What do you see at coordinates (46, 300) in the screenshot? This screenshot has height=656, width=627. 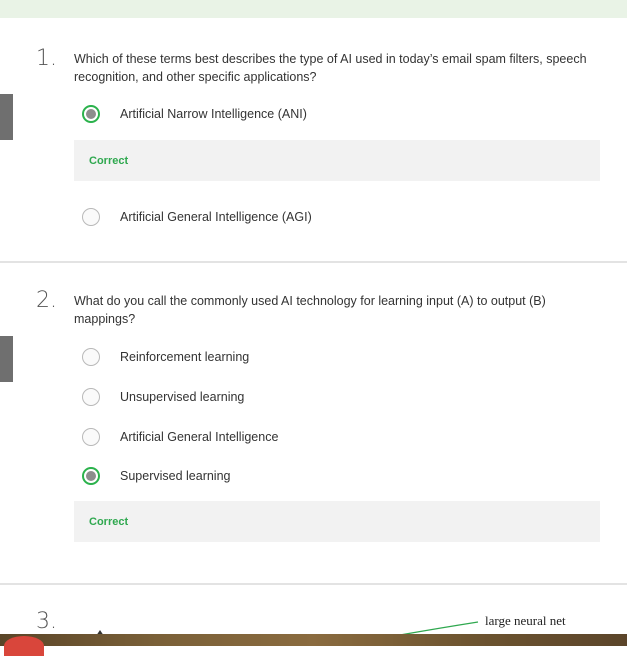 I see `question-2-number: 2.` at bounding box center [46, 300].